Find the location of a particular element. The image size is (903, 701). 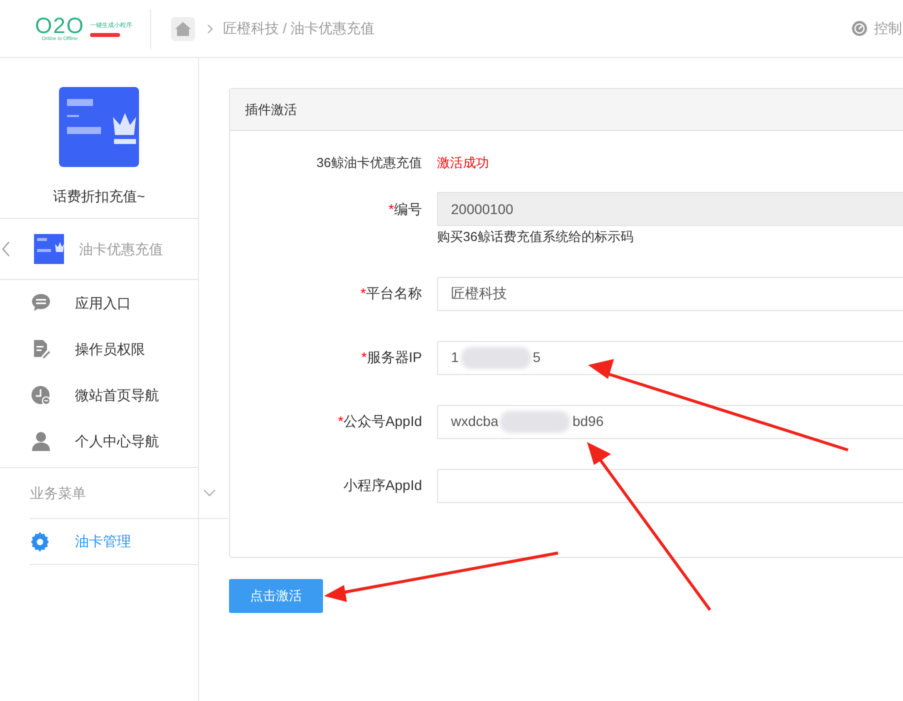

back-button is located at coordinates (7, 249).